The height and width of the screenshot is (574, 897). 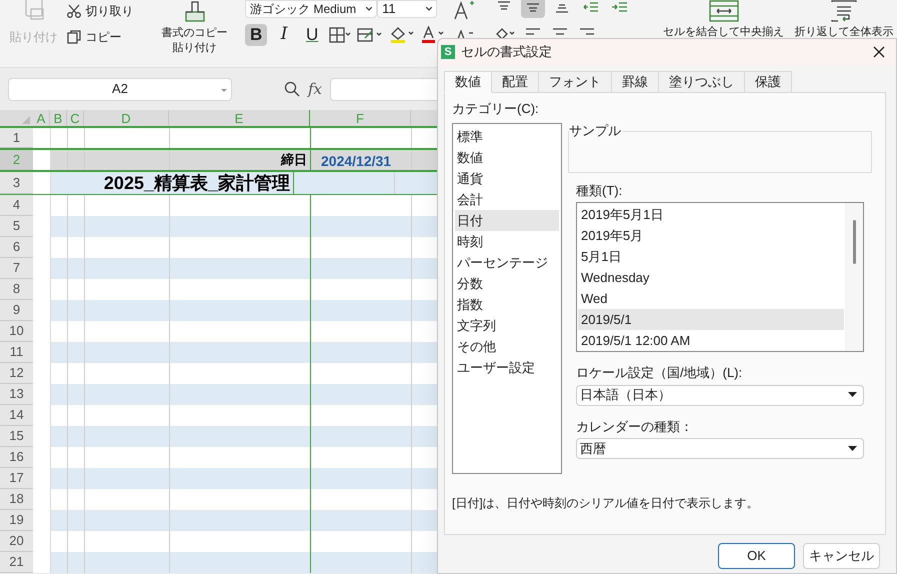 What do you see at coordinates (195, 28) in the screenshot?
I see `format-painter-button: 書式のコピー 貼り付け` at bounding box center [195, 28].